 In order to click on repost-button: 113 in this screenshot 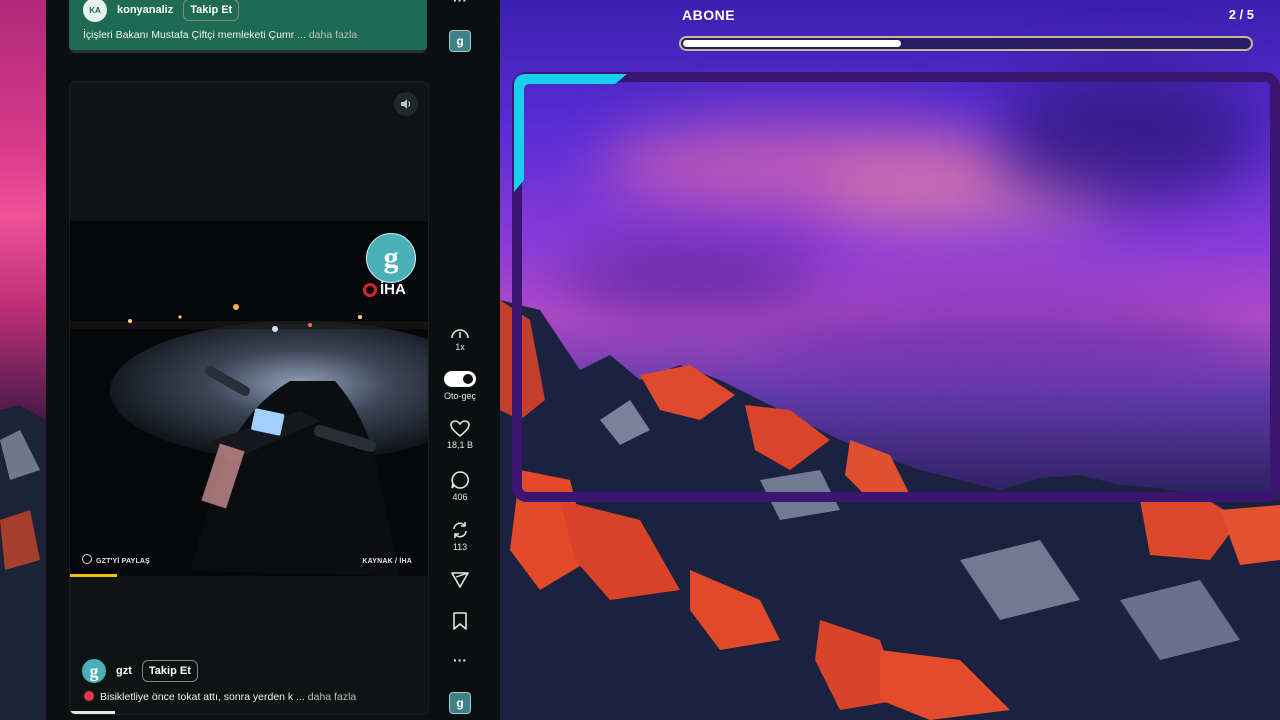, I will do `click(460, 536)`.